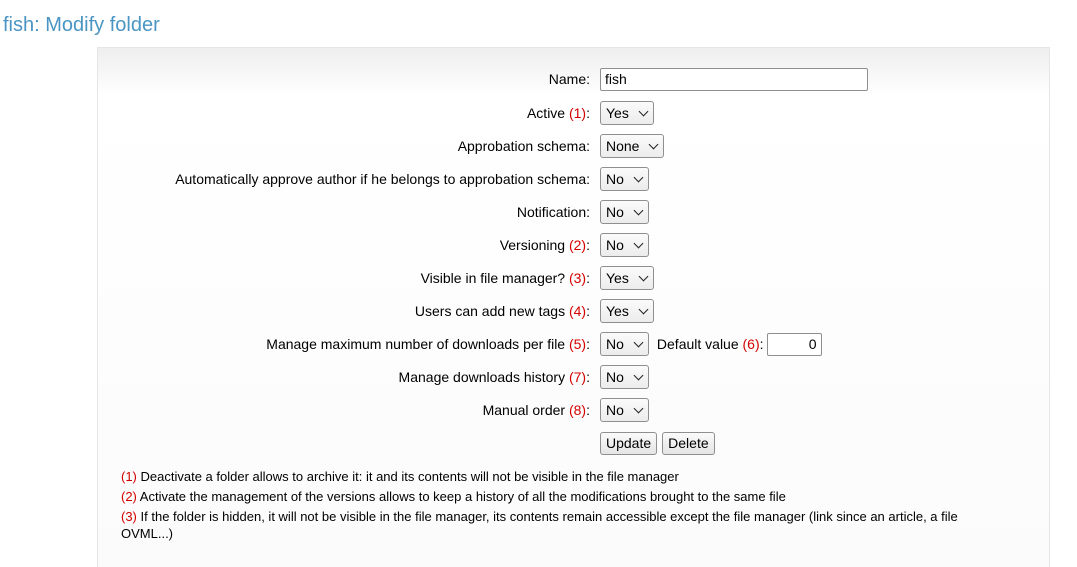 Image resolution: width=1077 pixels, height=567 pixels. Describe the element at coordinates (624, 344) in the screenshot. I see `max-downloads-select: No` at that location.